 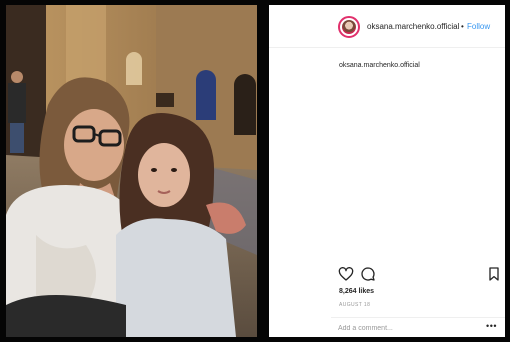 I want to click on comment-icon, so click(x=368, y=274).